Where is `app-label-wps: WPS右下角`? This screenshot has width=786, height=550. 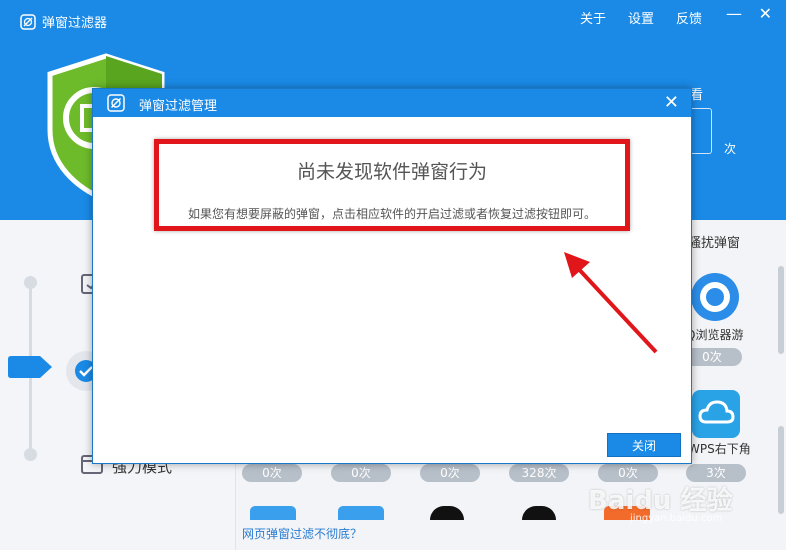 app-label-wps: WPS右下角 is located at coordinates (719, 449).